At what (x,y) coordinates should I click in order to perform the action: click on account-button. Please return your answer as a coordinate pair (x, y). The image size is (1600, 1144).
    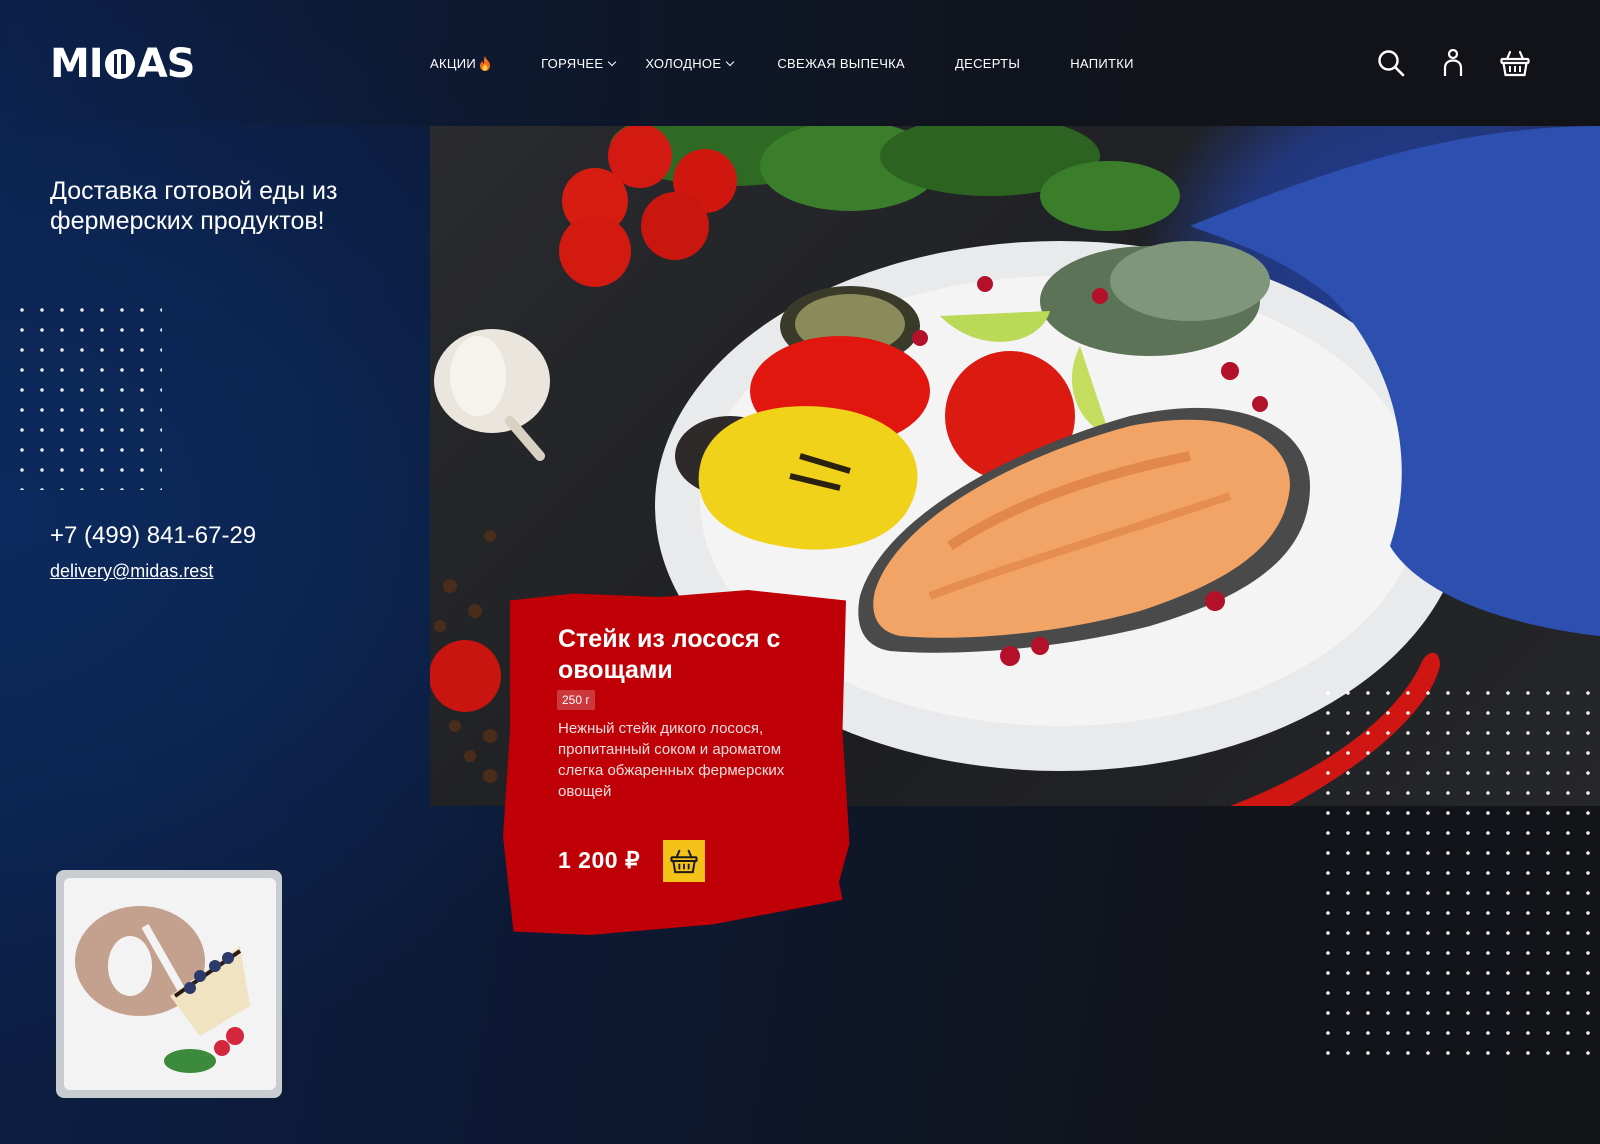
    Looking at the image, I should click on (1453, 63).